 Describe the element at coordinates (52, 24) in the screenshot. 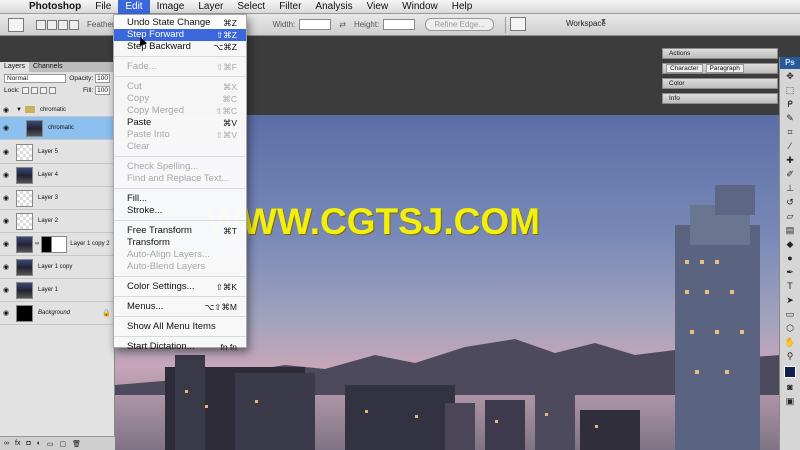

I see `add-selection-icon` at that location.